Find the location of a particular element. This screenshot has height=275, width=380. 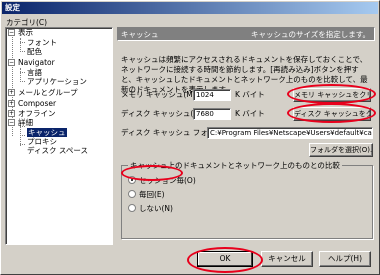

tree-item-label: Composer is located at coordinates (37, 103).